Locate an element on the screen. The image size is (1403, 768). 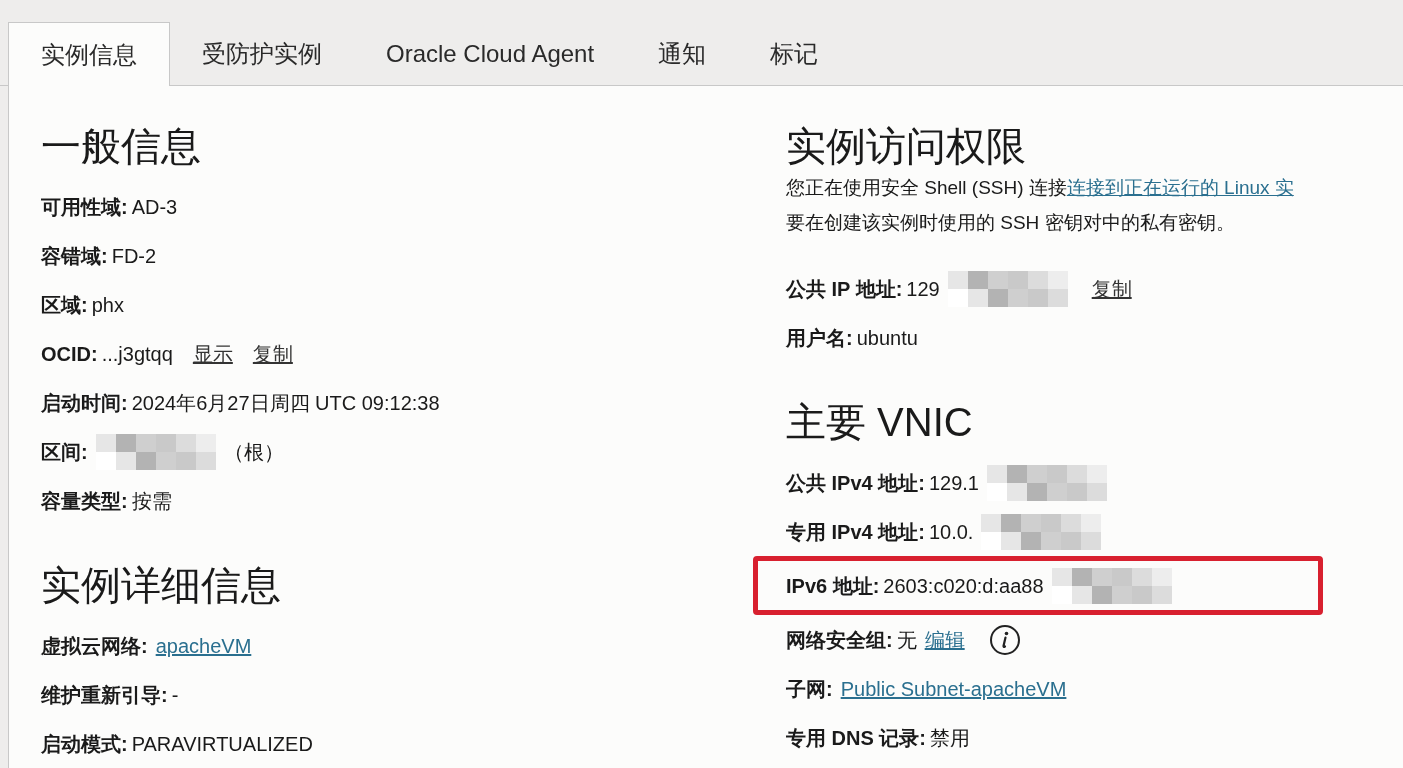
link: apacheVM is located at coordinates (203, 645).